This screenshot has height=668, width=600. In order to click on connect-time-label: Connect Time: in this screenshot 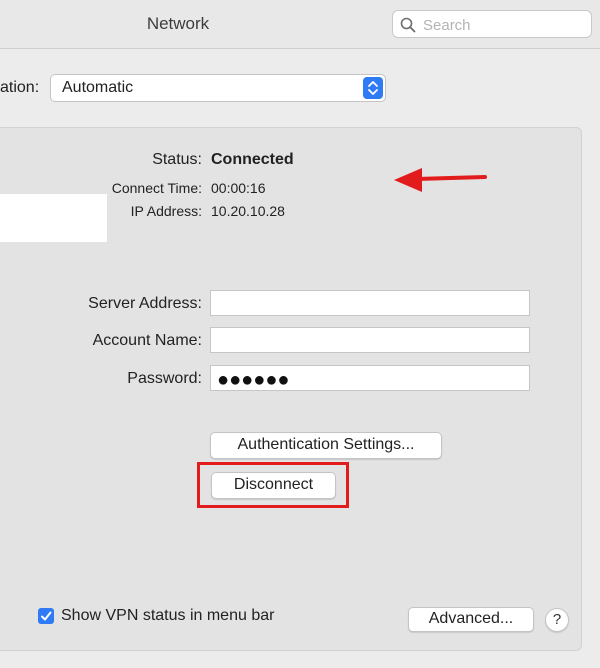, I will do `click(156, 188)`.